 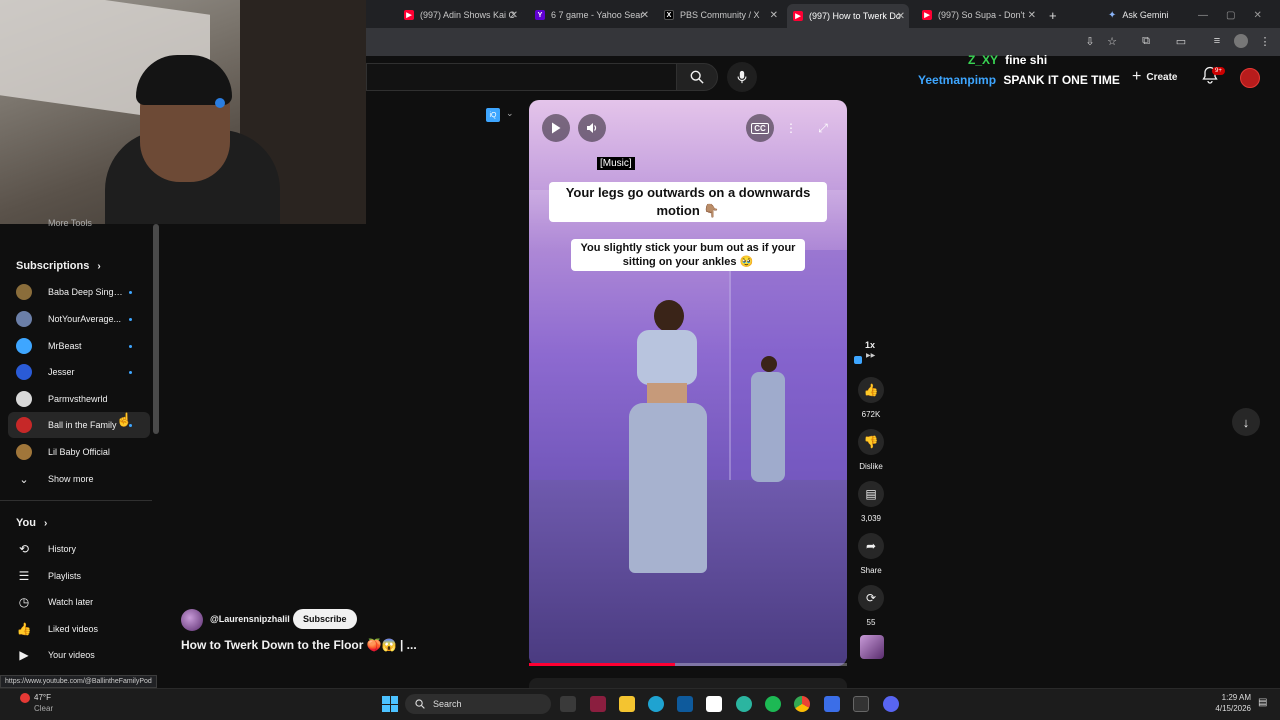 I want to click on sidebar-item-liked-videos: 👍 Liked videos, so click(x=75, y=629).